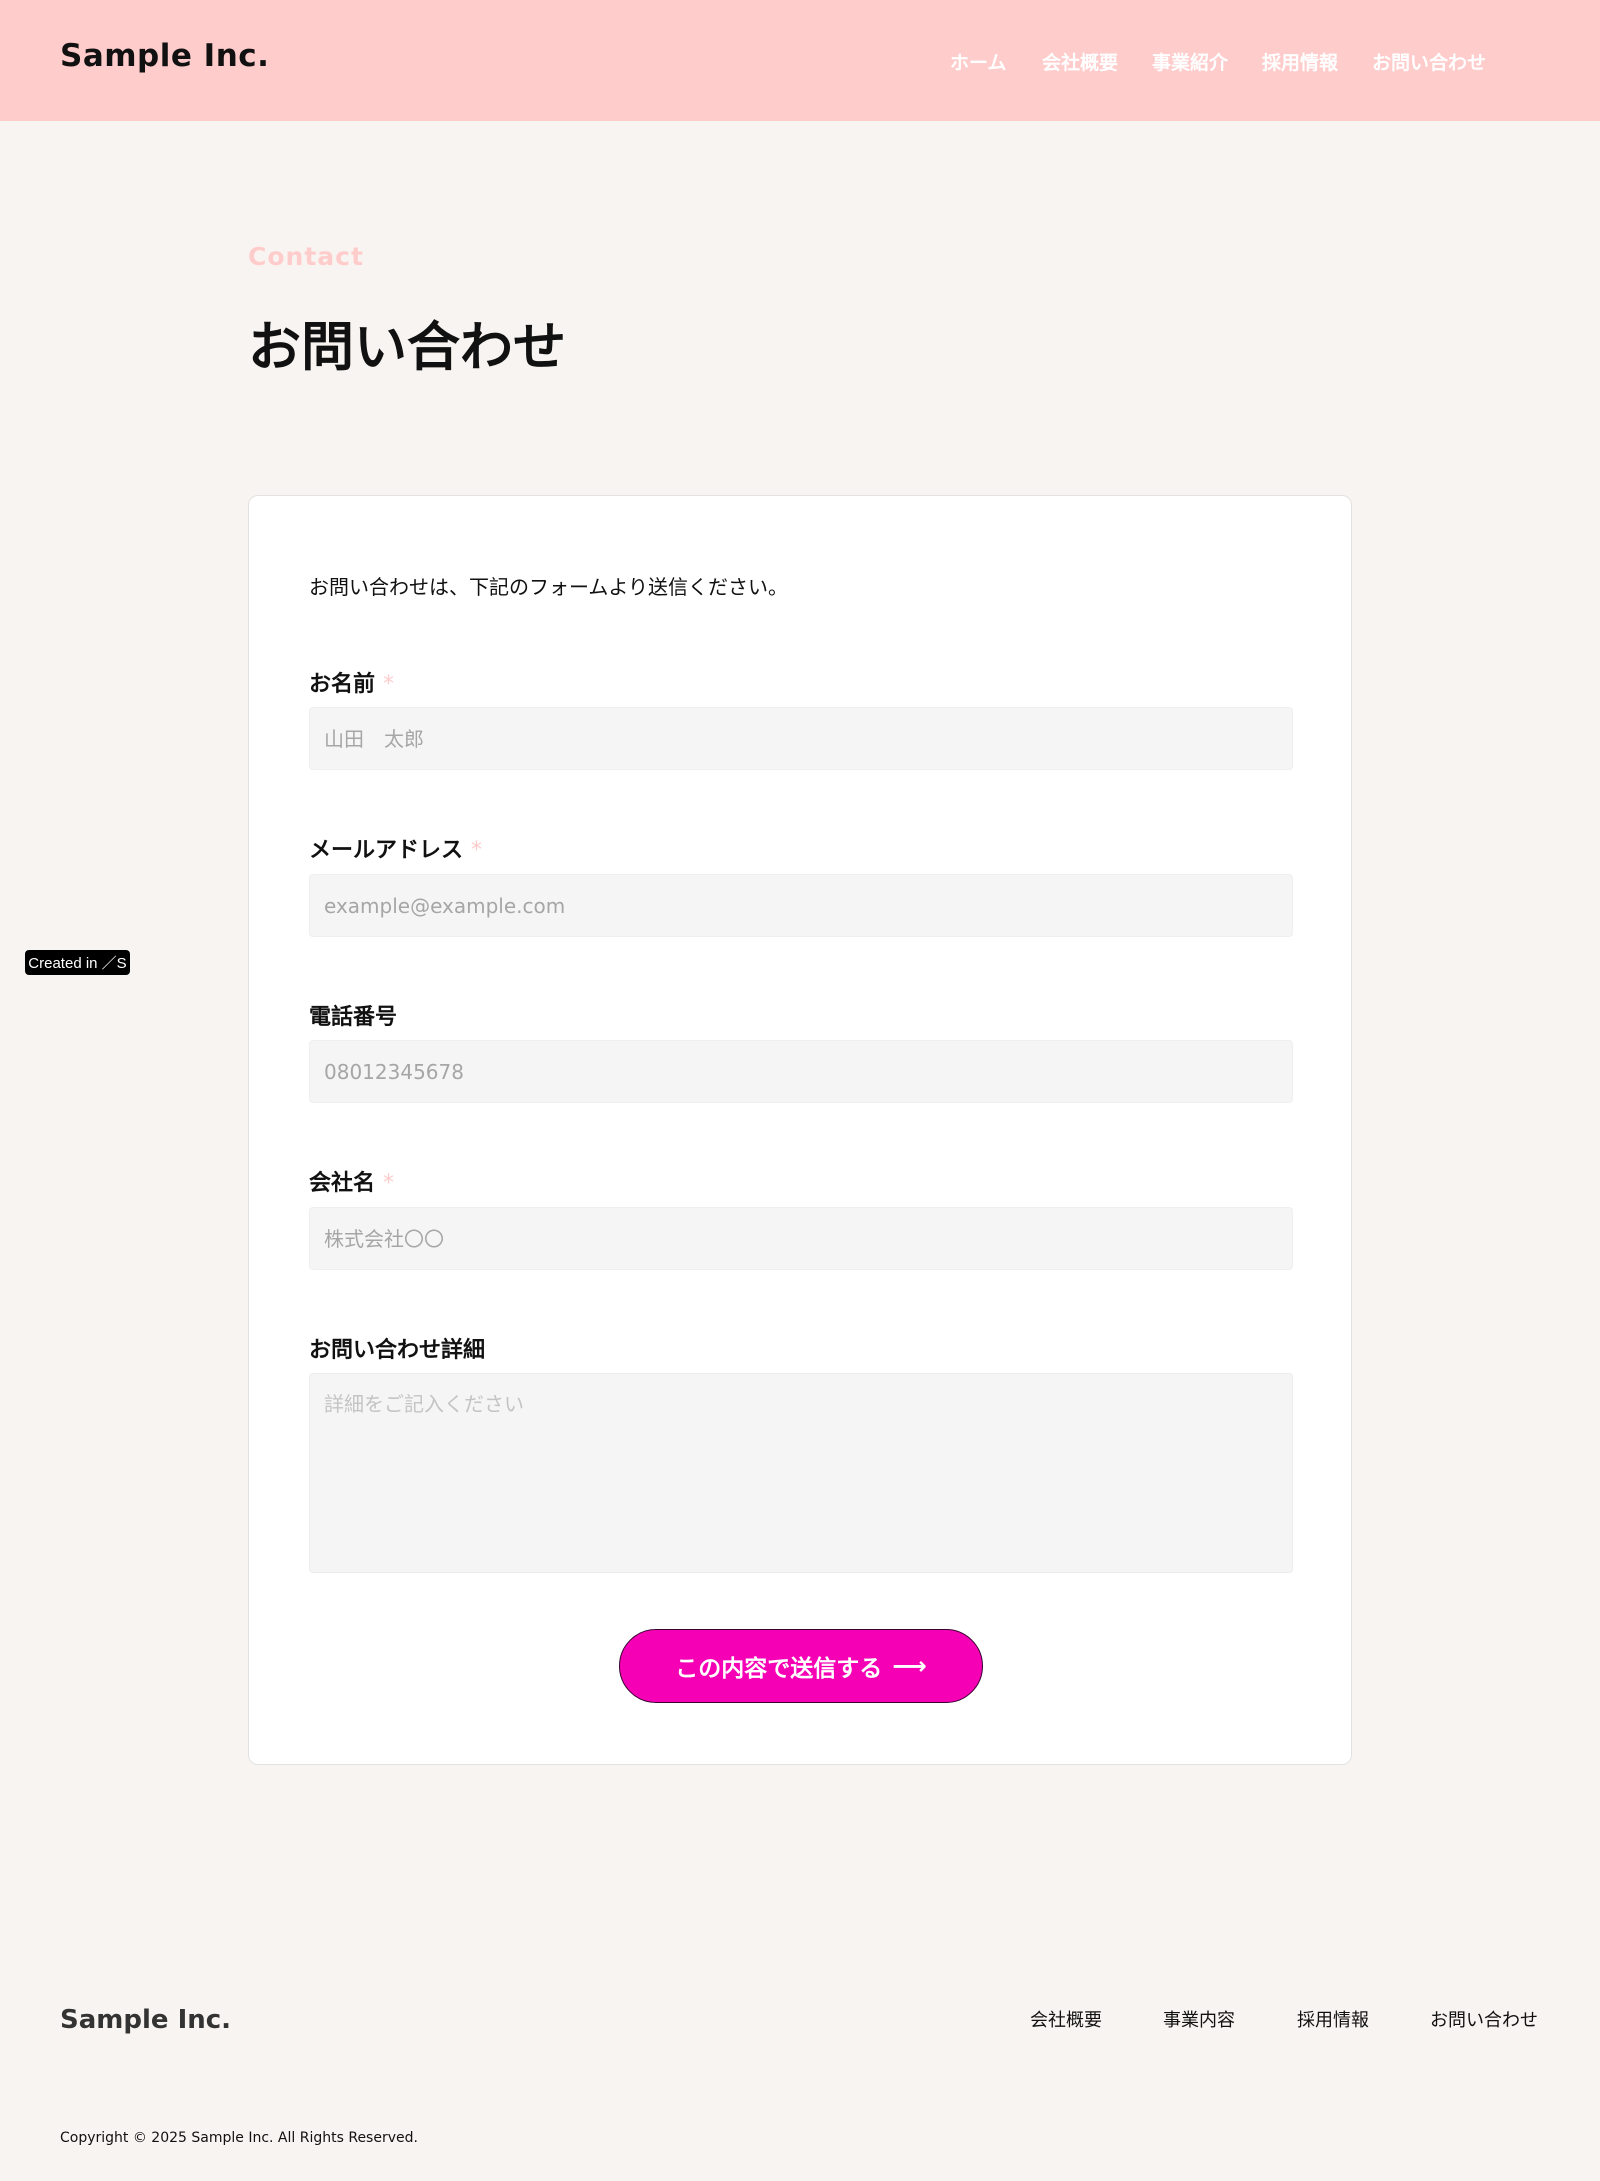  I want to click on name-input, so click(801, 738).